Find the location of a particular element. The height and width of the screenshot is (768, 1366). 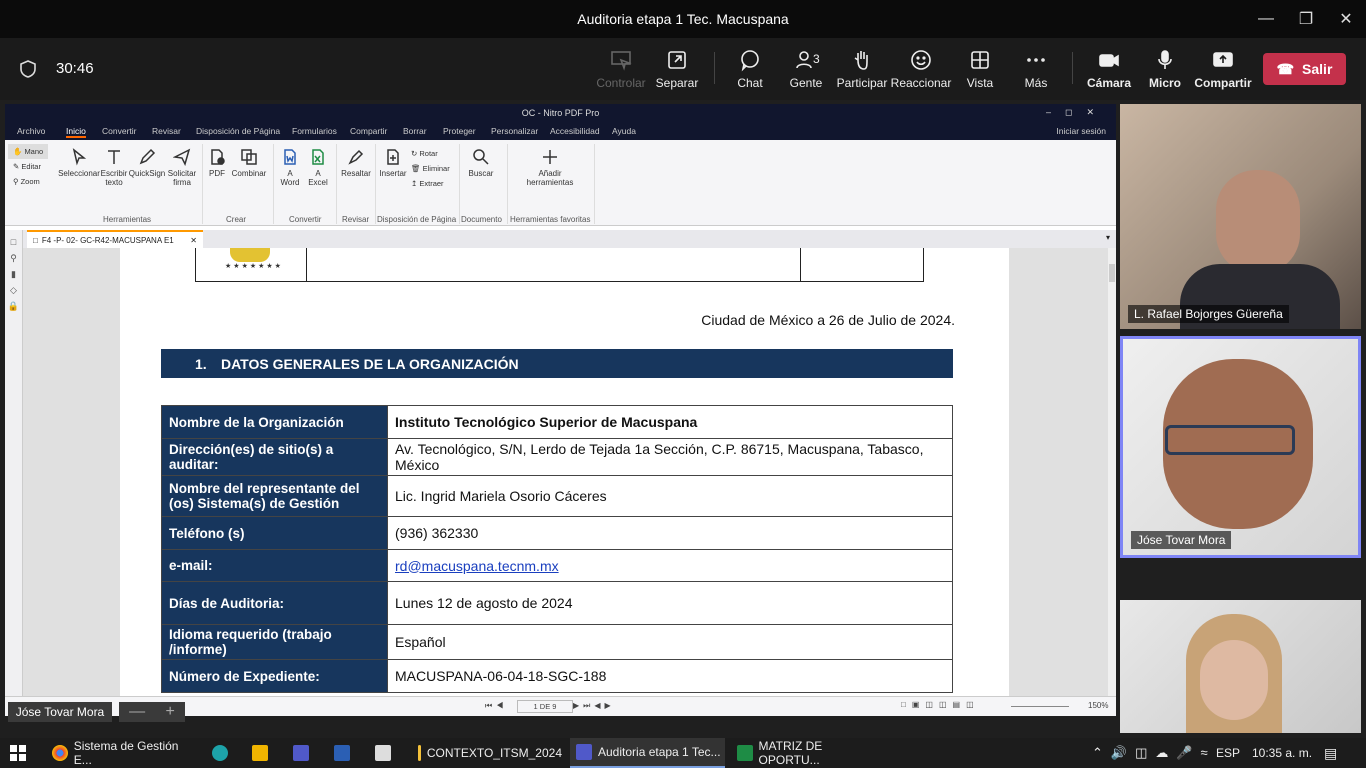

participant-tile-active: Jóse Tovar Mora is located at coordinates (1240, 447).